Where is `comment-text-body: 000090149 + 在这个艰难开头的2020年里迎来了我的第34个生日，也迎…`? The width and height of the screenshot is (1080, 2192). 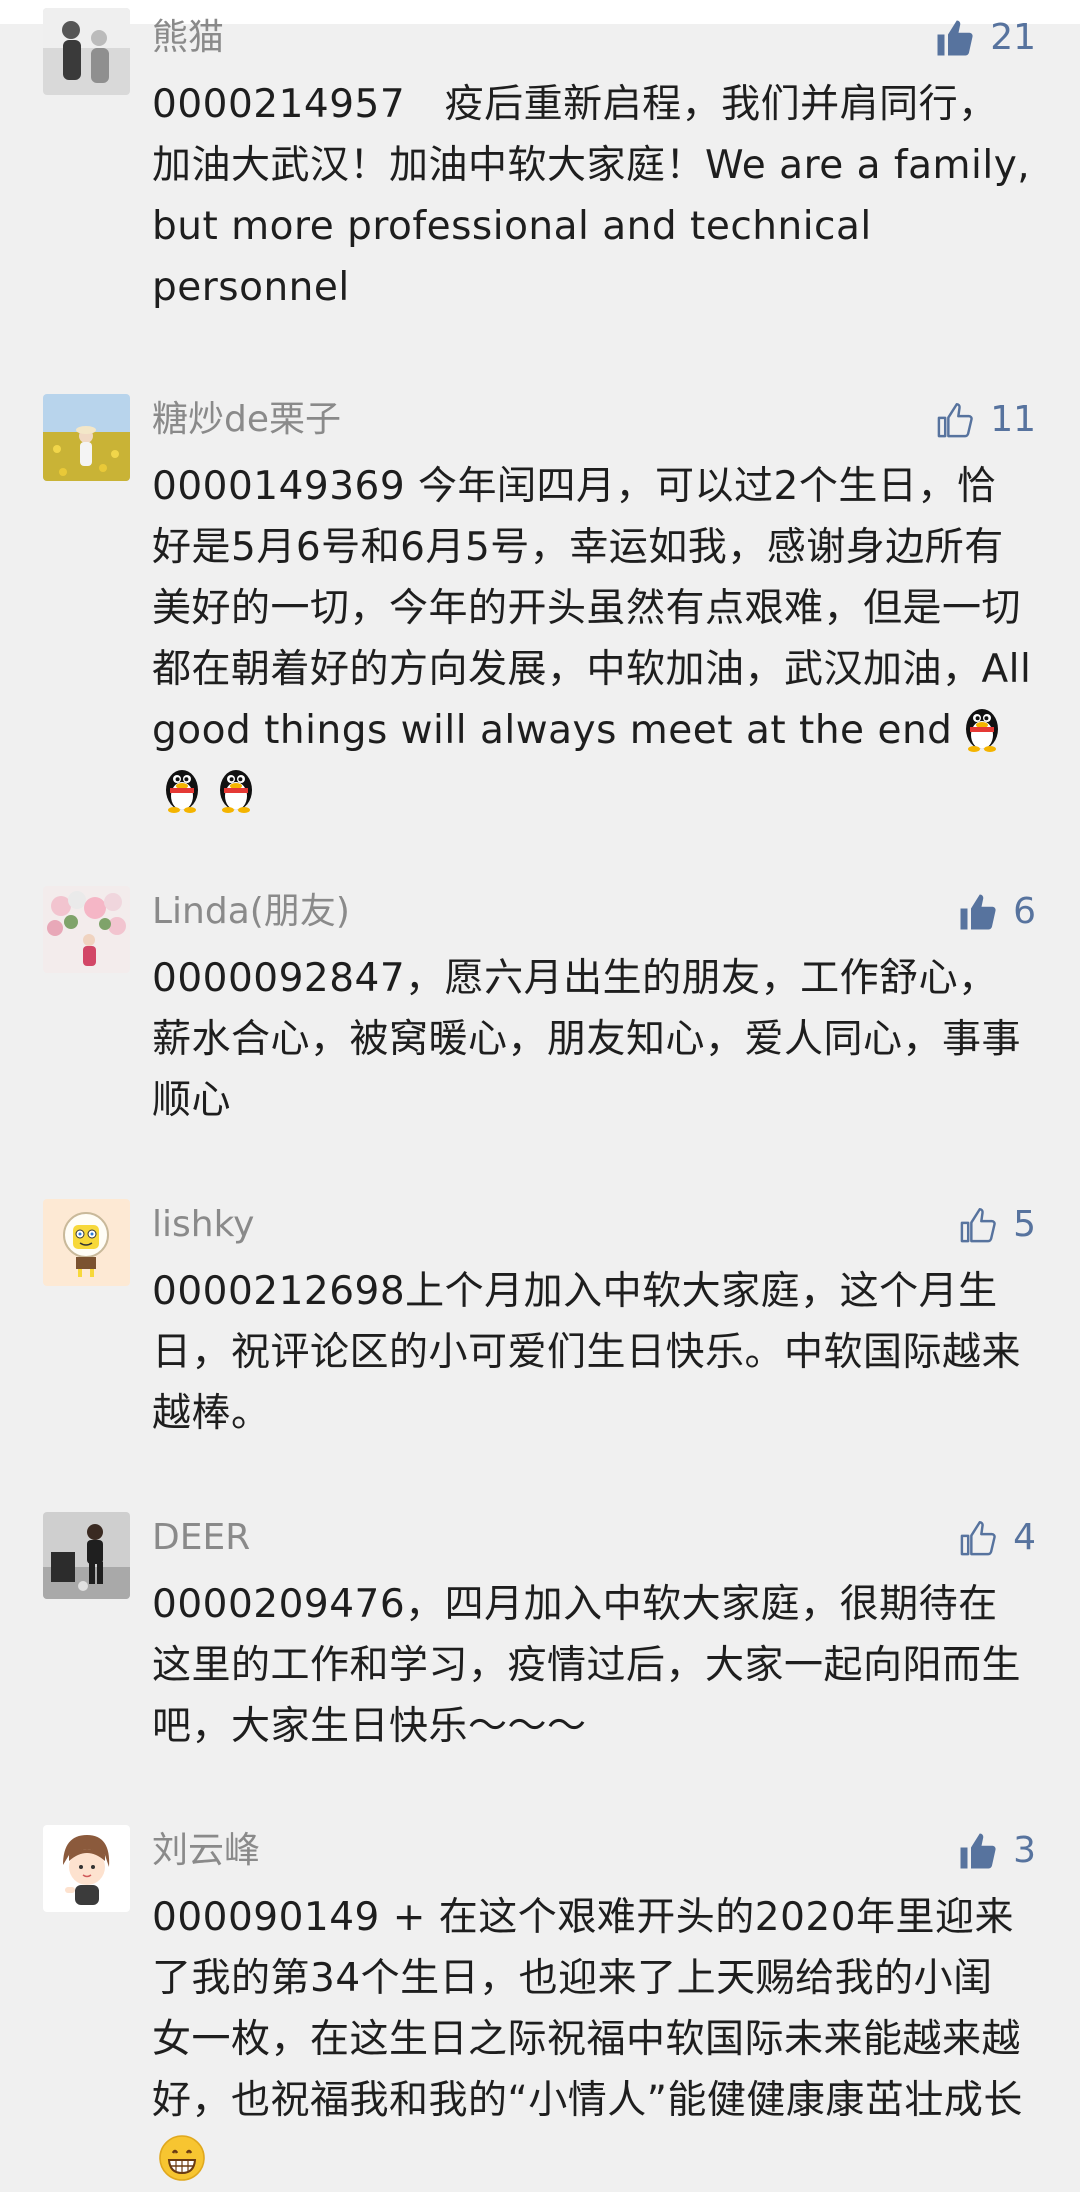
comment-text-body: 000090149 + 在这个艰难开头的2020年里迎来了我的第34个生日，也迎… is located at coordinates (587, 2009).